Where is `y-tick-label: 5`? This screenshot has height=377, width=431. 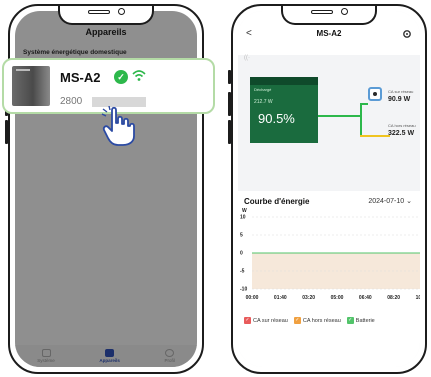 y-tick-label: 5 is located at coordinates (241, 236).